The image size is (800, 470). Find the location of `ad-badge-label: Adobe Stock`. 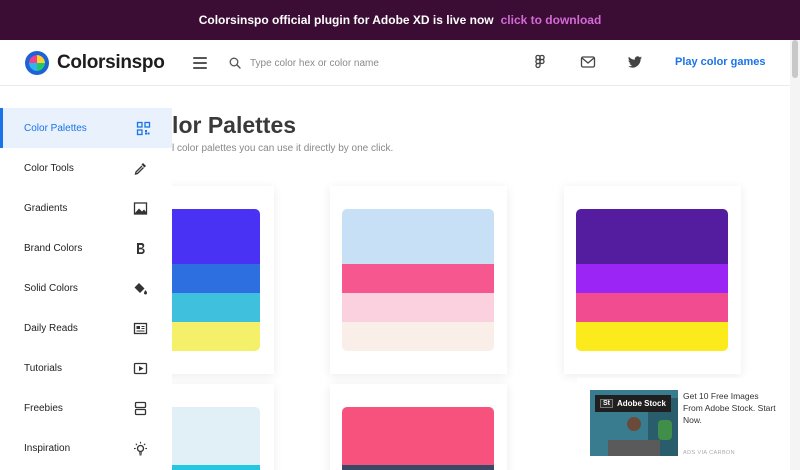

ad-badge-label: Adobe Stock is located at coordinates (641, 403).